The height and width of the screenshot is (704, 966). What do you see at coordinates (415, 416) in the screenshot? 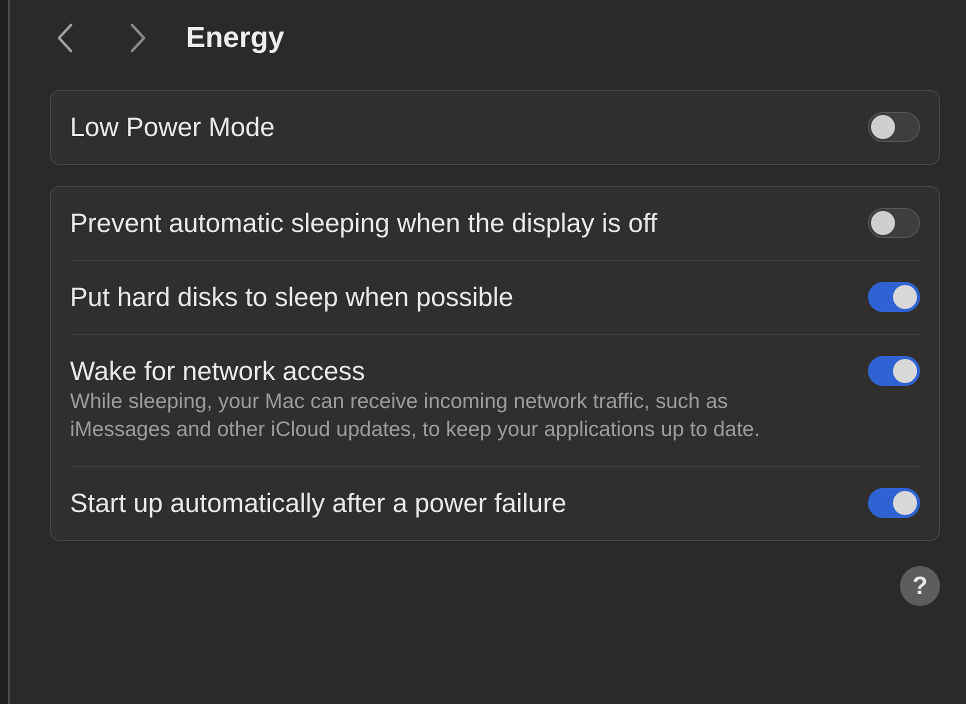
I see `setting-description: While sleeping, your Mac can receive incoming network traffic, such as iMessages and other iCloud updates, to keep your applications up to date.` at bounding box center [415, 416].